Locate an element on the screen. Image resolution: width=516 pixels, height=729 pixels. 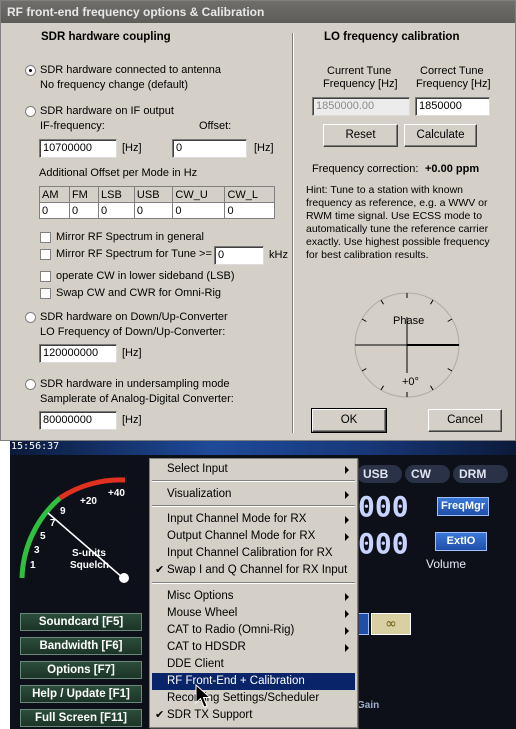
mode-offset-am-input: 0 is located at coordinates (54, 210).